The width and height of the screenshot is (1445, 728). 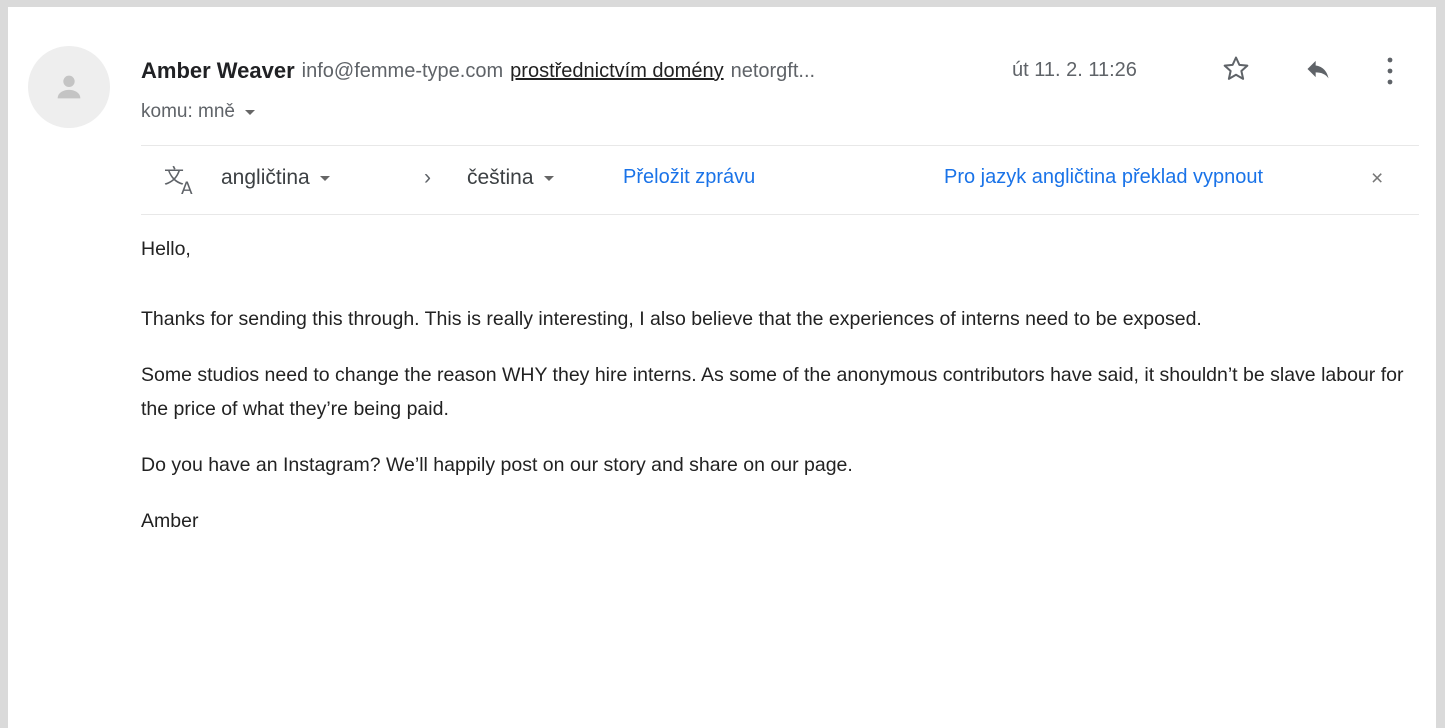 I want to click on reply-icon, so click(x=1318, y=69).